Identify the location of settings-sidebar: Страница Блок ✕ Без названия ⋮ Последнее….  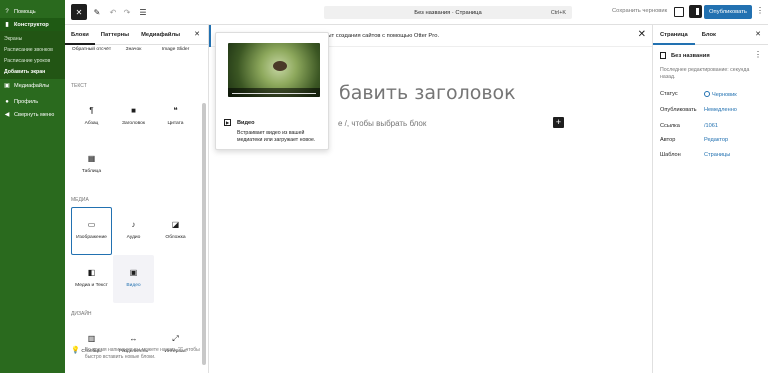
(710, 199).